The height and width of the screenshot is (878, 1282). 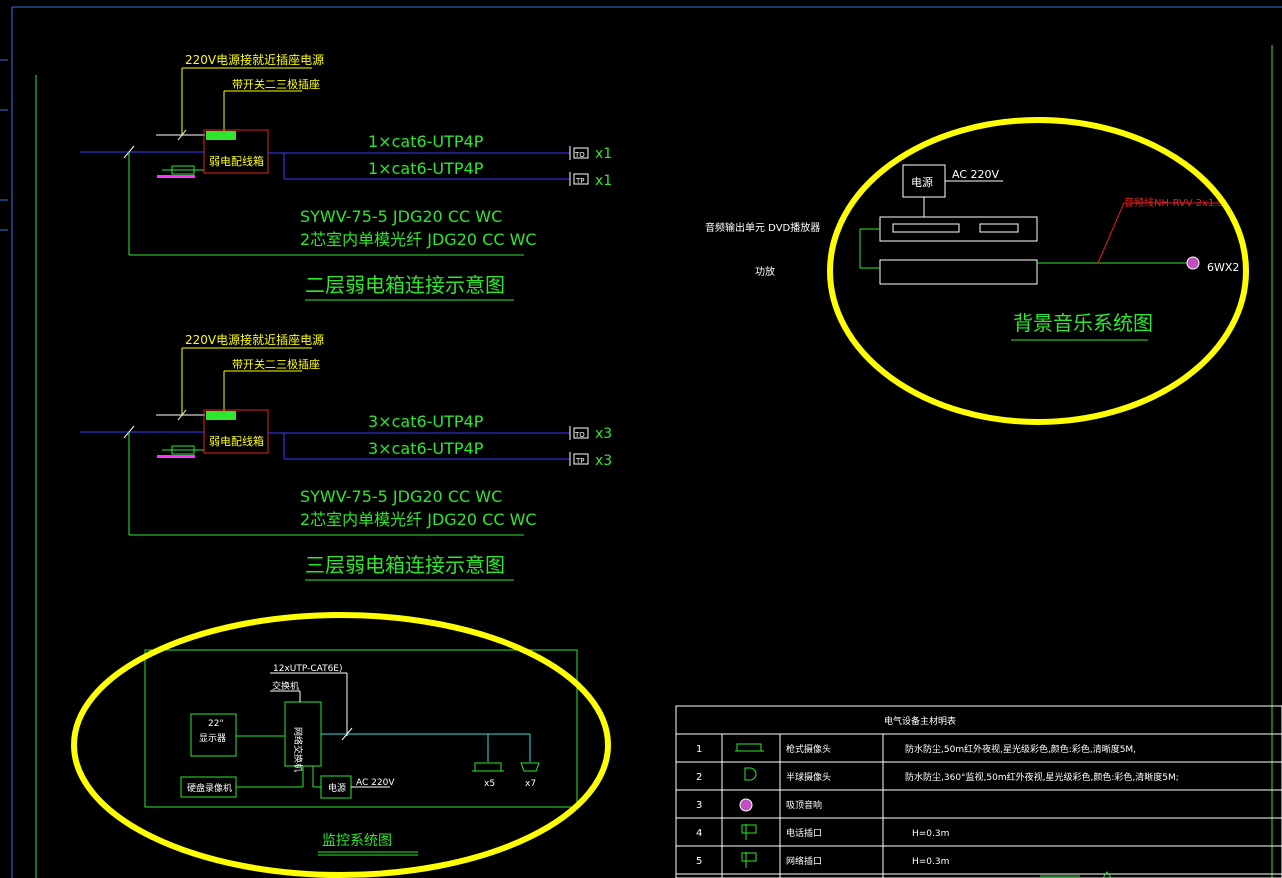 I want to click on count-label-1: x3, so click(x=603, y=434).